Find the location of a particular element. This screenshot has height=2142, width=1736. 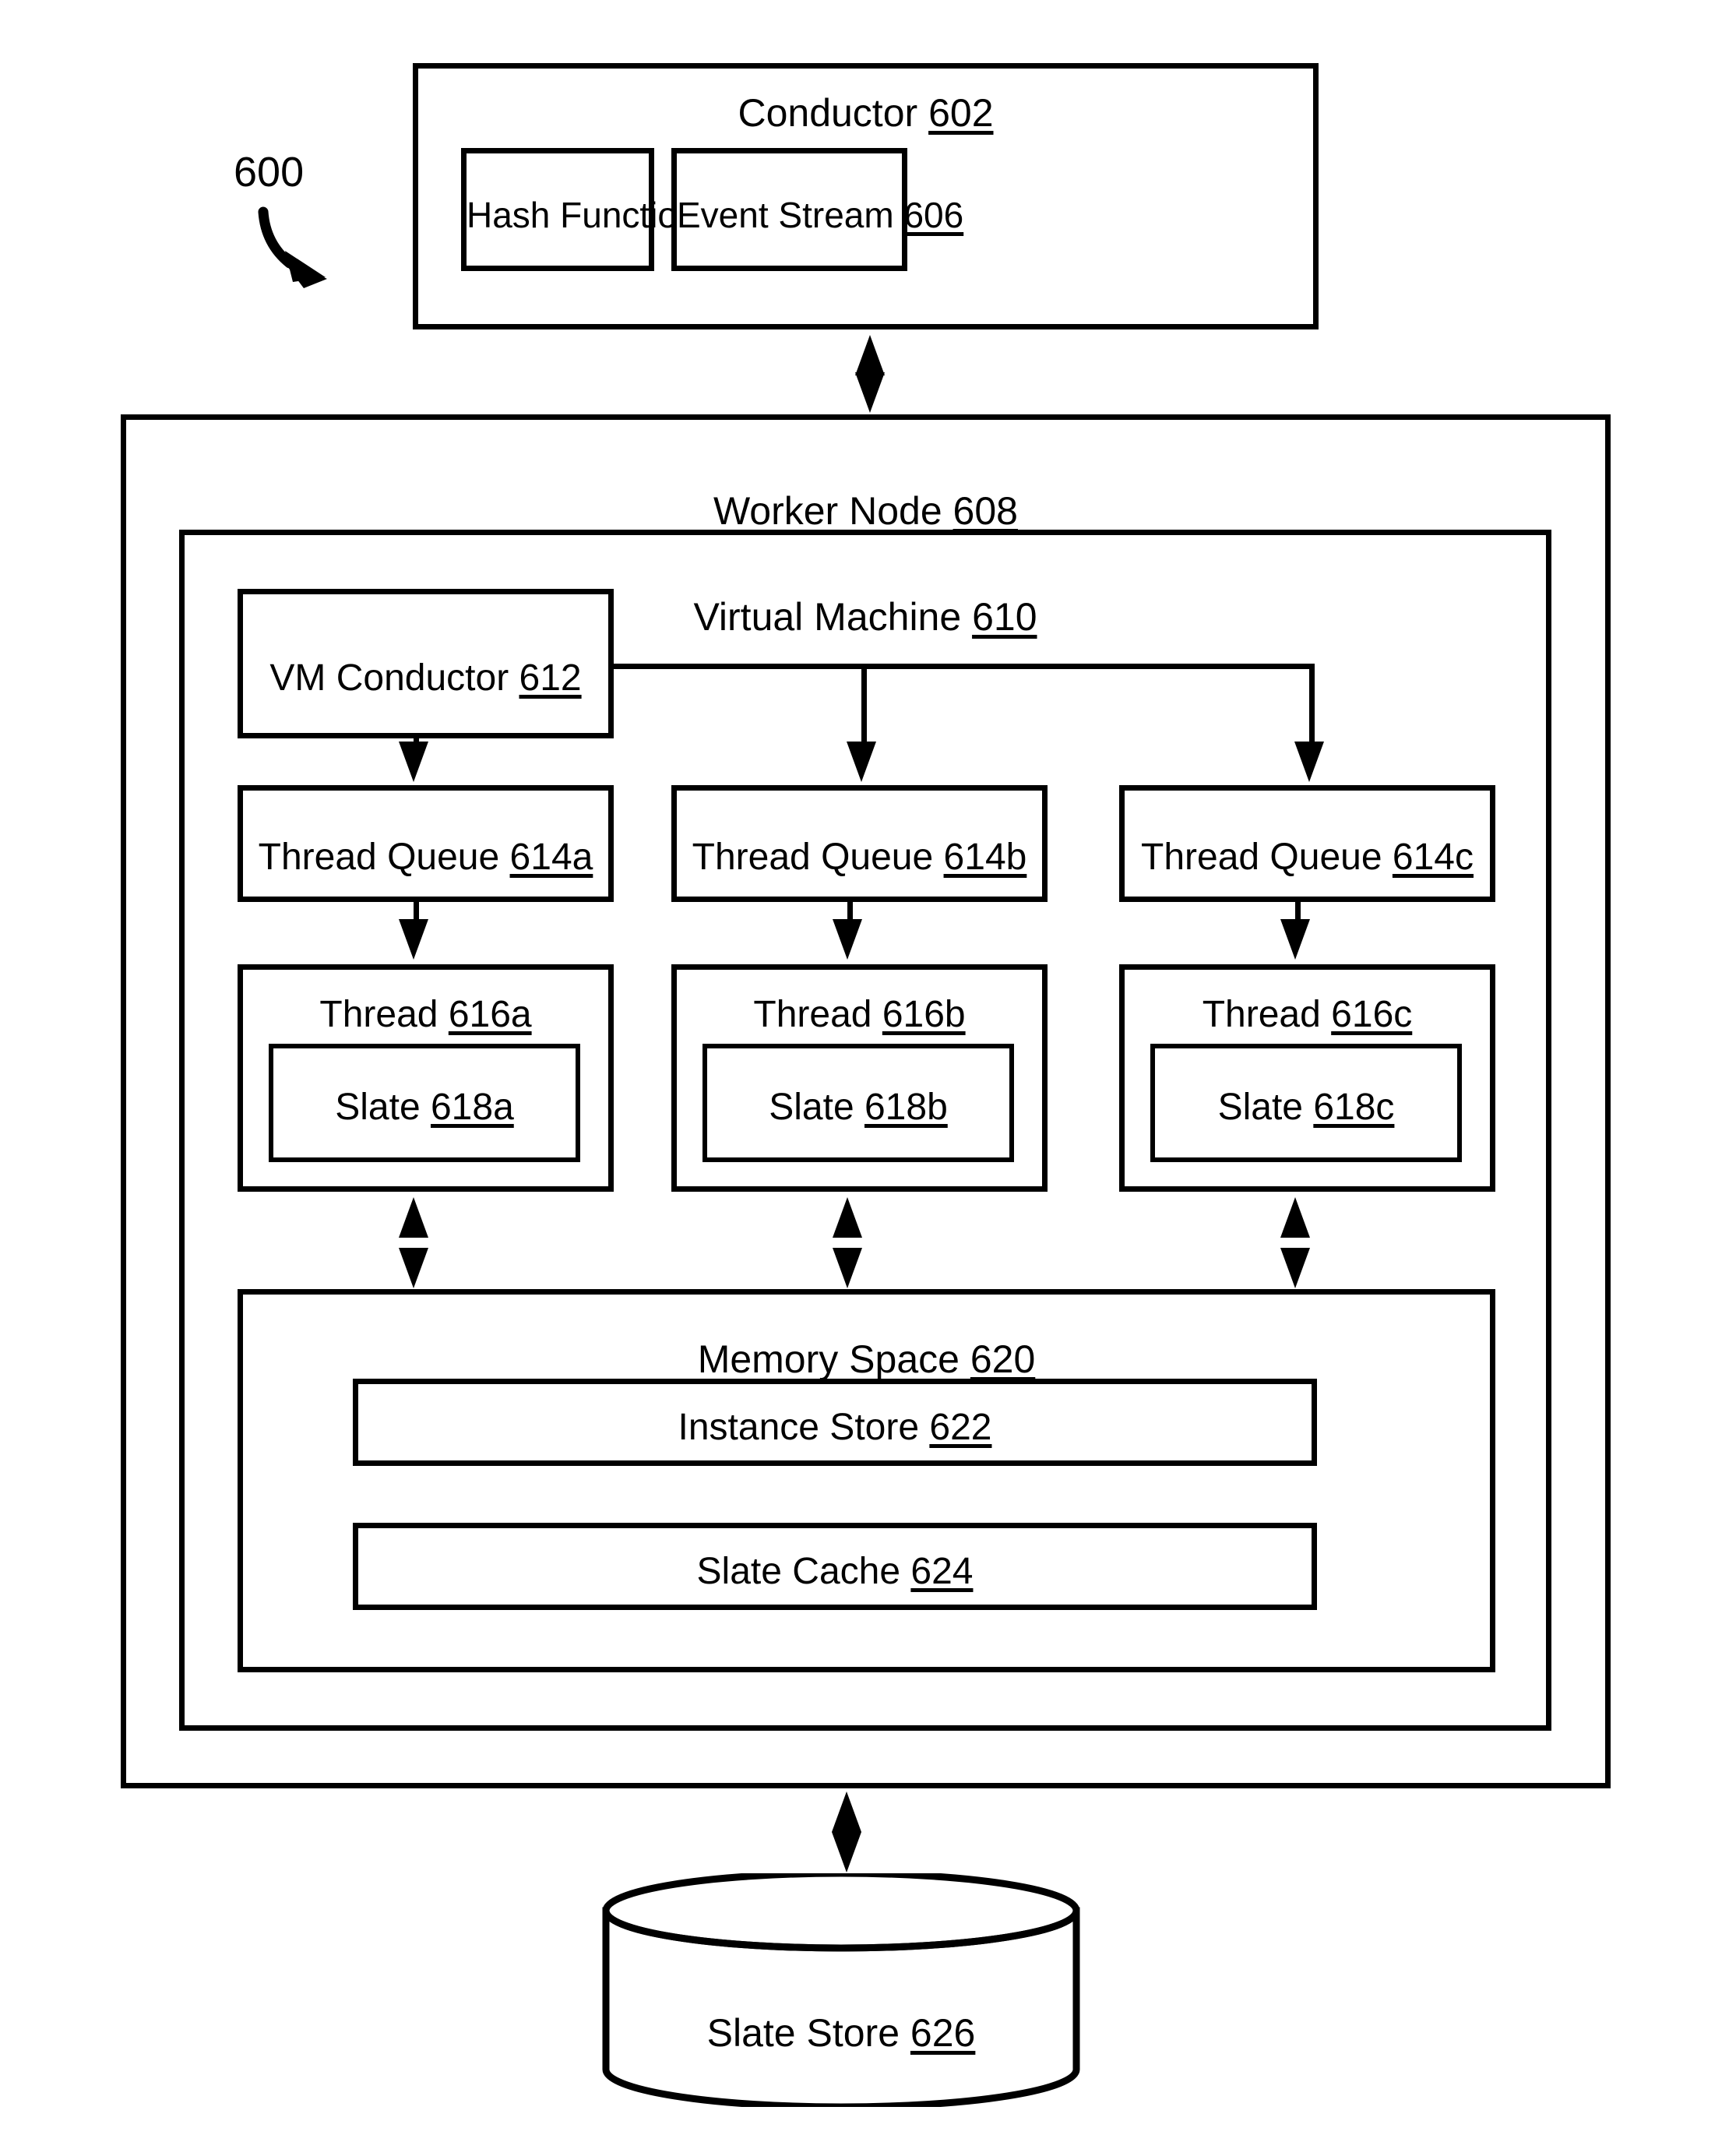

database-cylinder-icon is located at coordinates (841, 1990).